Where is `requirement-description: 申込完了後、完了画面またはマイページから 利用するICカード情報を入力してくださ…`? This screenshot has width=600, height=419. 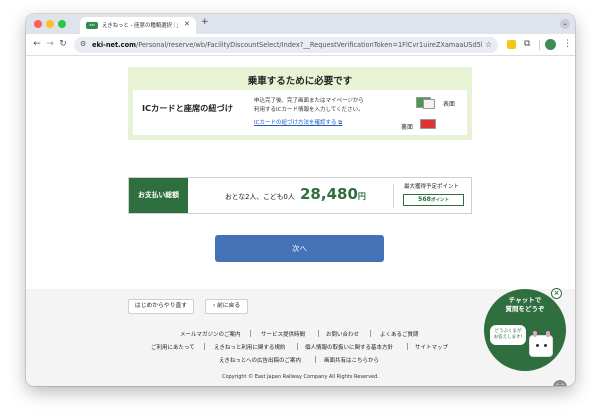 requirement-description: 申込完了後、完了画面またはマイページから 利用するICカード情報を入力してくださ… is located at coordinates (324, 106).